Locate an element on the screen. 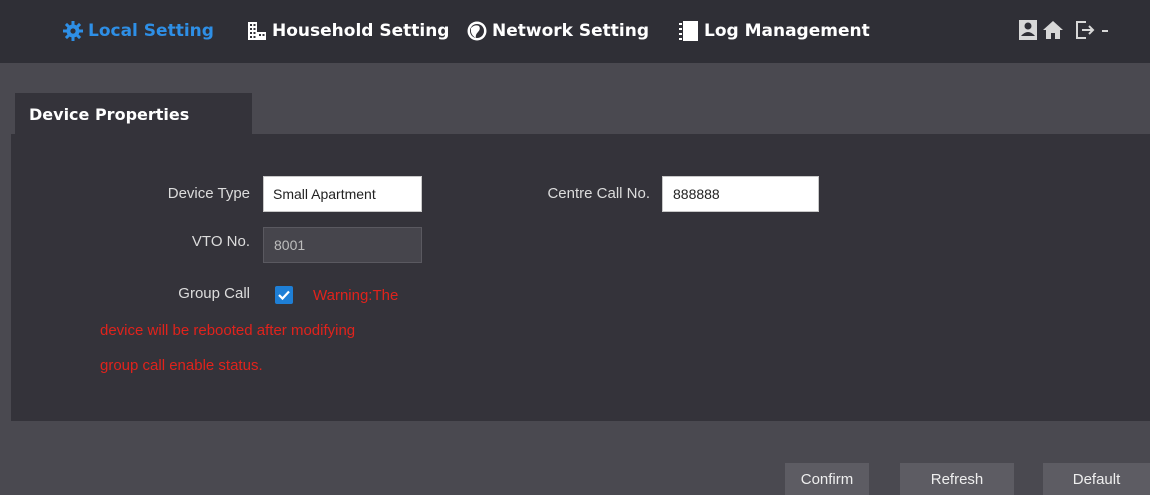 This screenshot has height=495, width=1150. globe-icon is located at coordinates (477, 31).